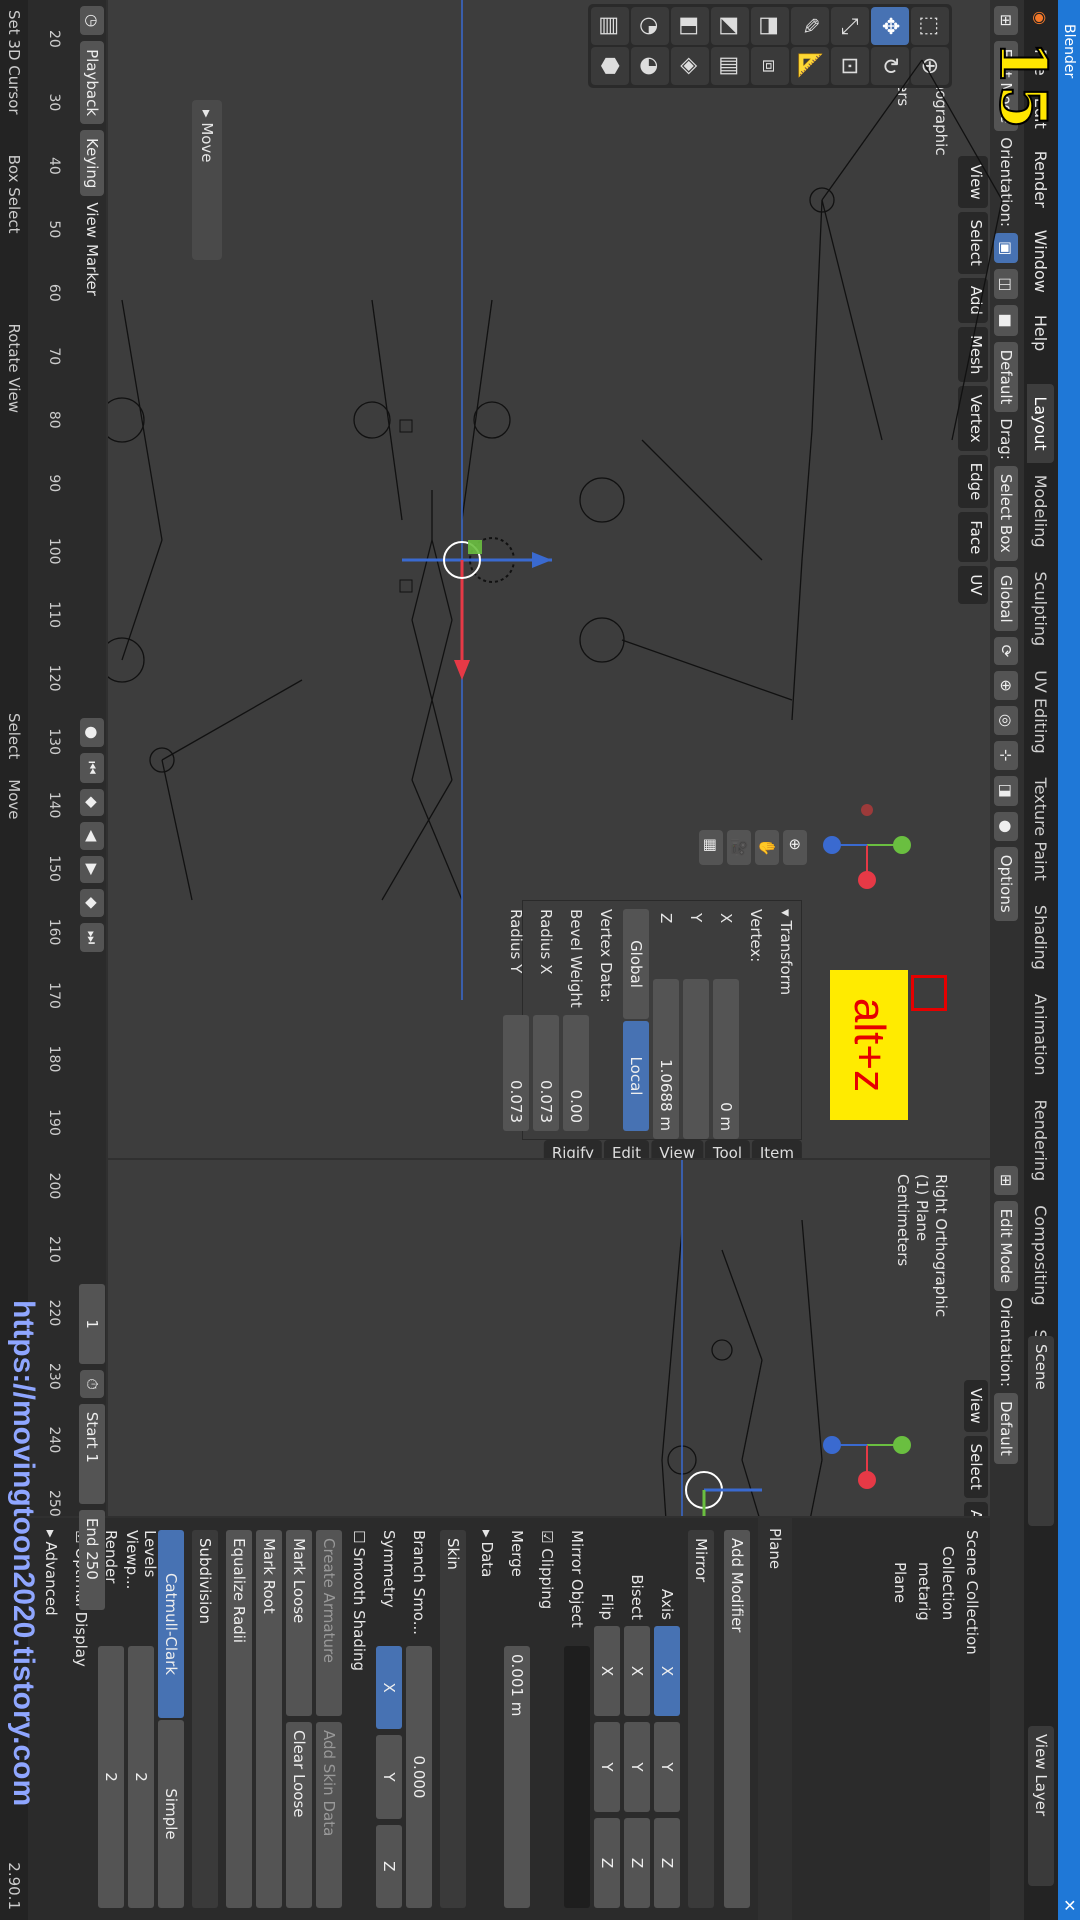  Describe the element at coordinates (389, 1866) in the screenshot. I see `symmetry-z: Z` at that location.